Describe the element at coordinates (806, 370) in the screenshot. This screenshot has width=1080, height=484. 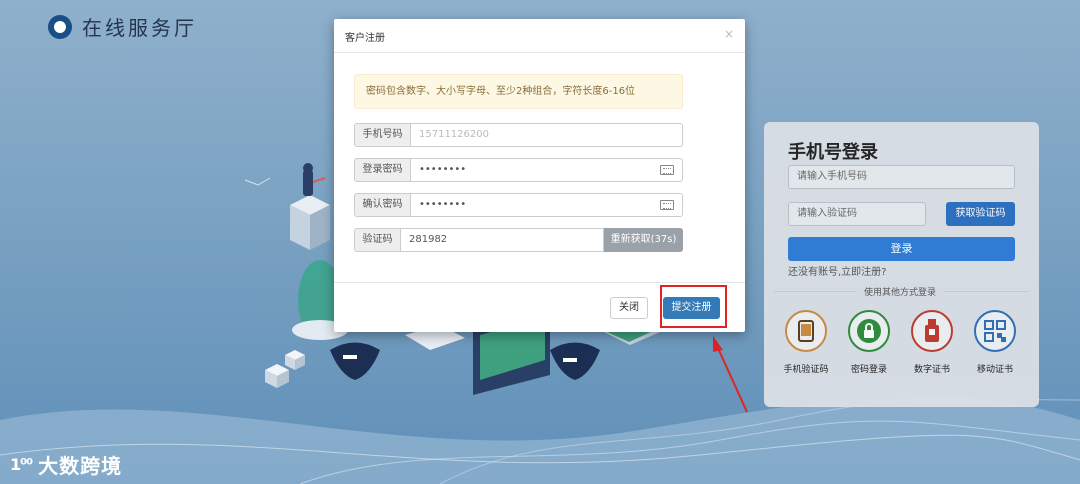
I see `method-label: 手机验证码` at that location.